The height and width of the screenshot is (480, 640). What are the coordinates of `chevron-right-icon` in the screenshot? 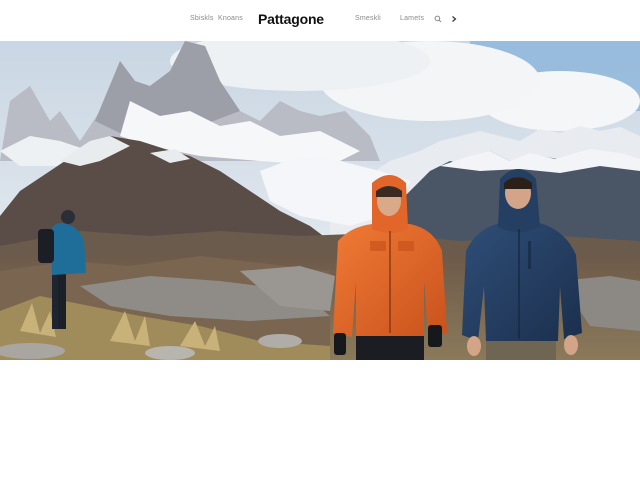 It's located at (454, 19).